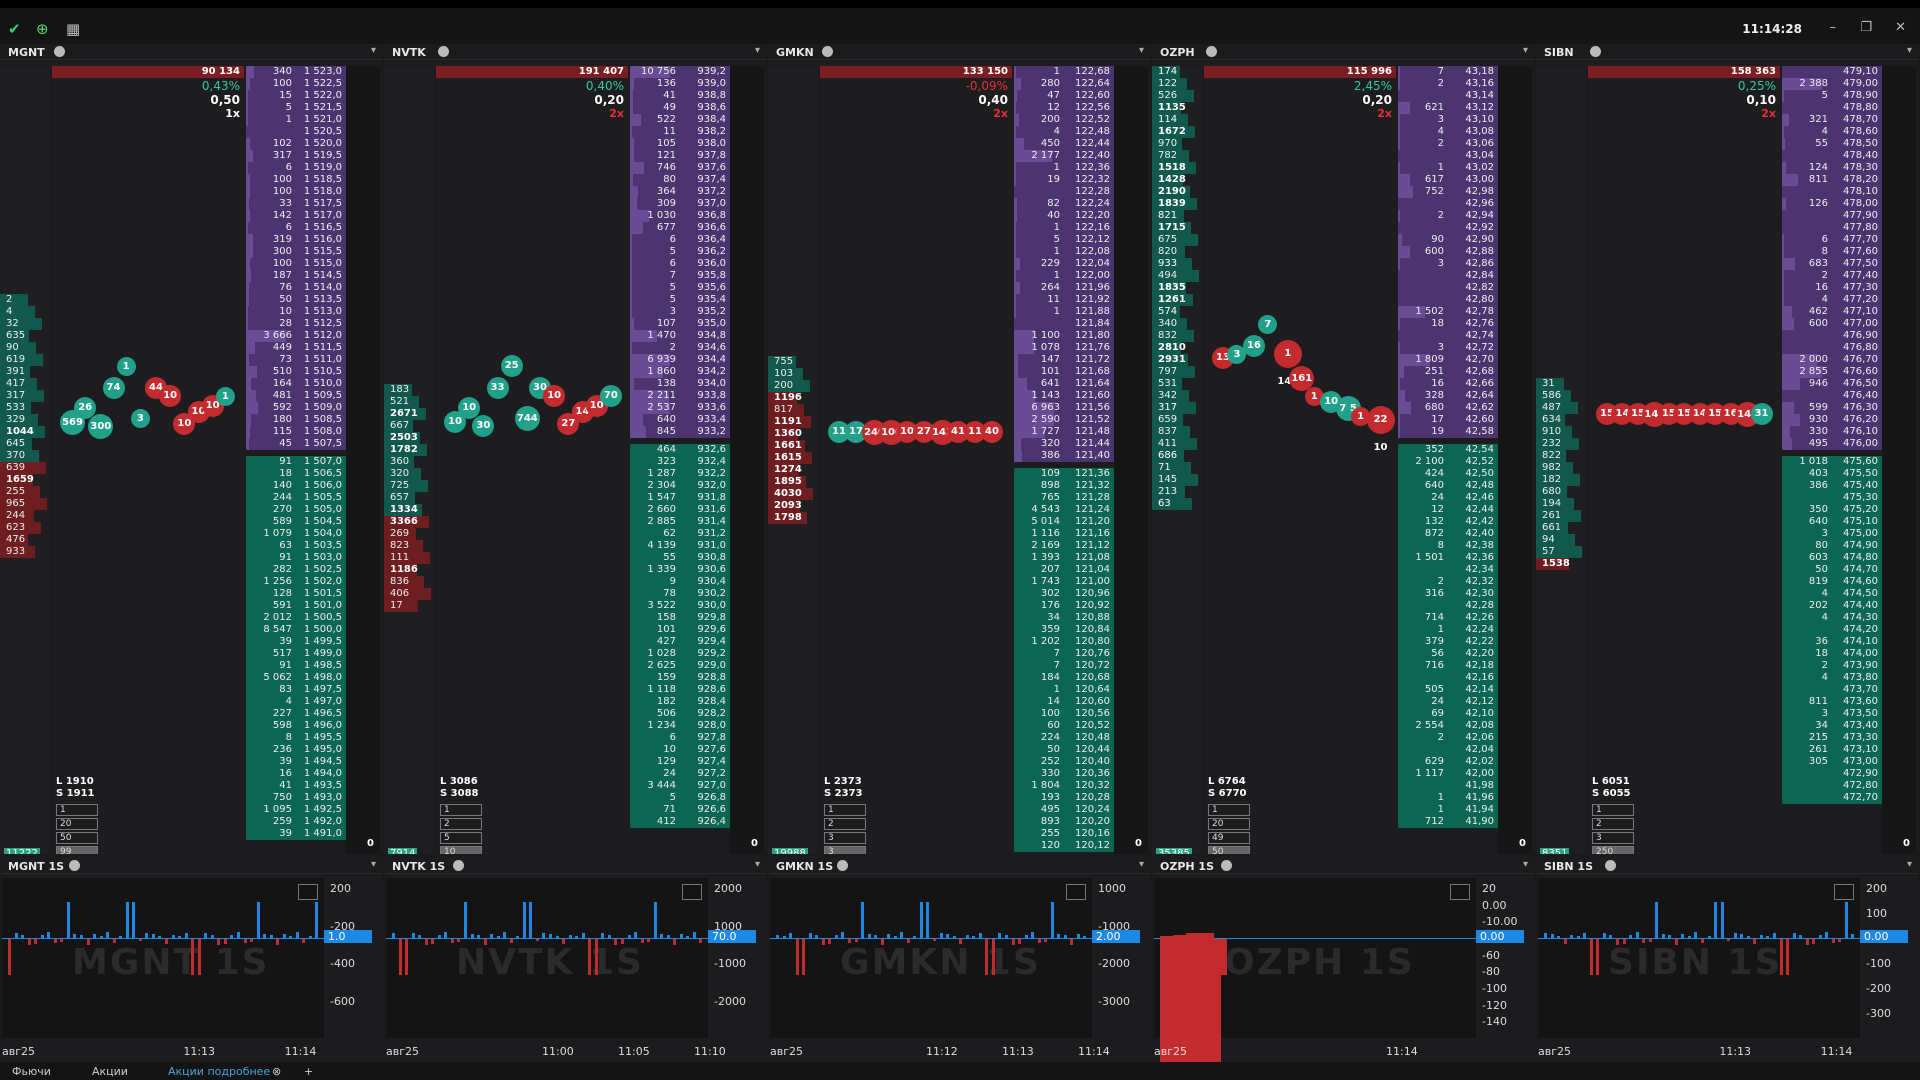 The image size is (1920, 1080). I want to click on bid-row: 1 547 931,8, so click(680, 498).